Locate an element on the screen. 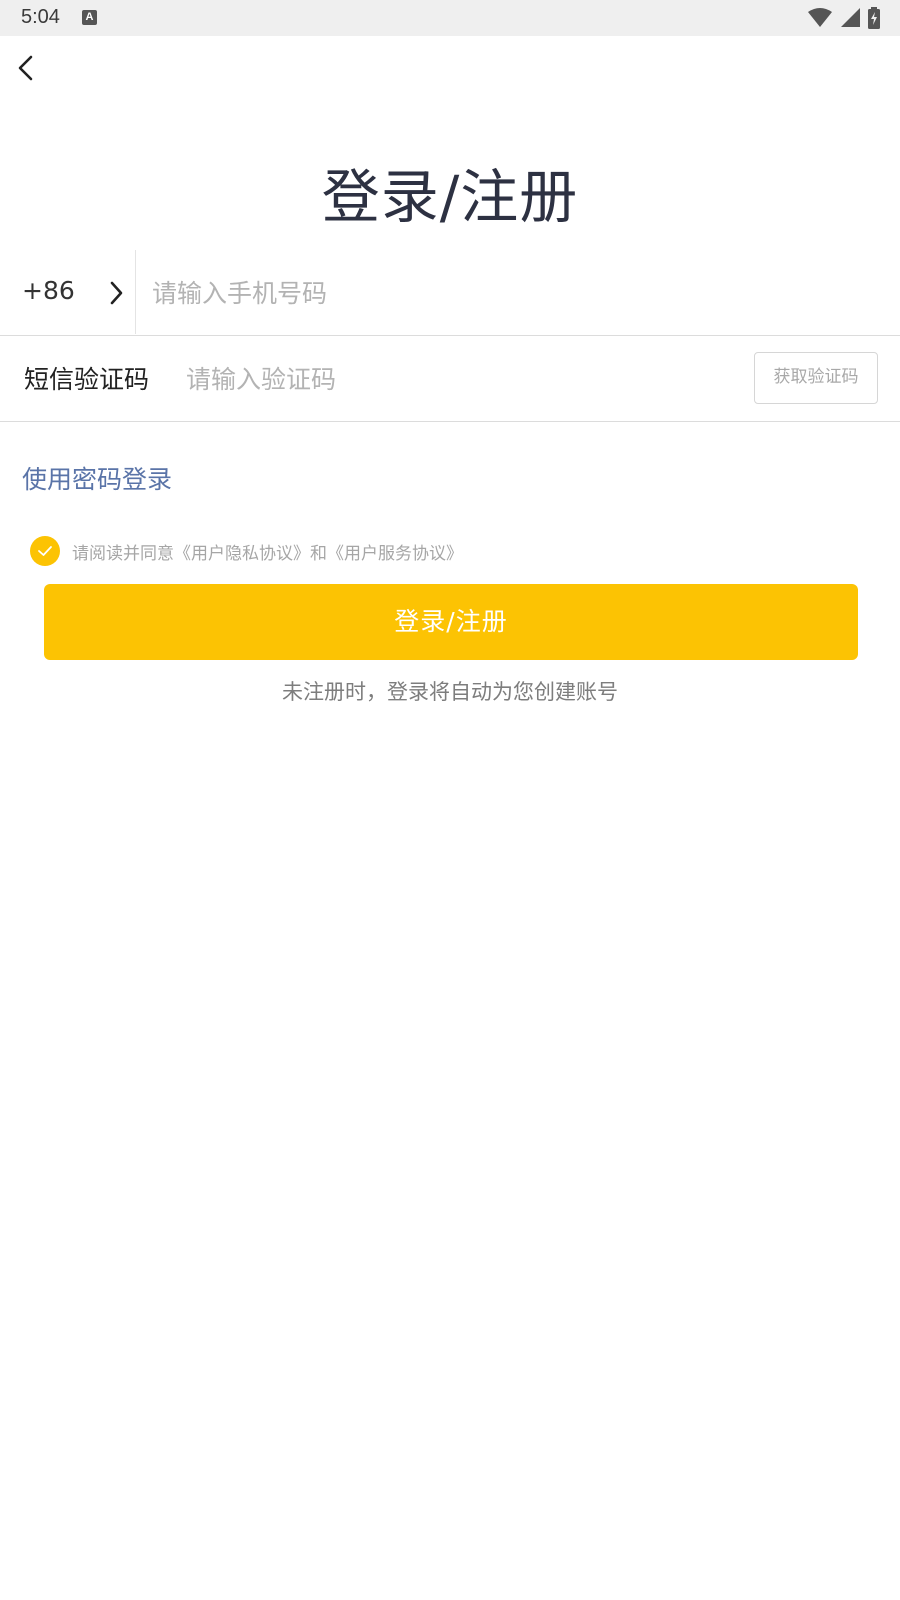 This screenshot has width=900, height=1600. sms-code-input is located at coordinates (456, 379).